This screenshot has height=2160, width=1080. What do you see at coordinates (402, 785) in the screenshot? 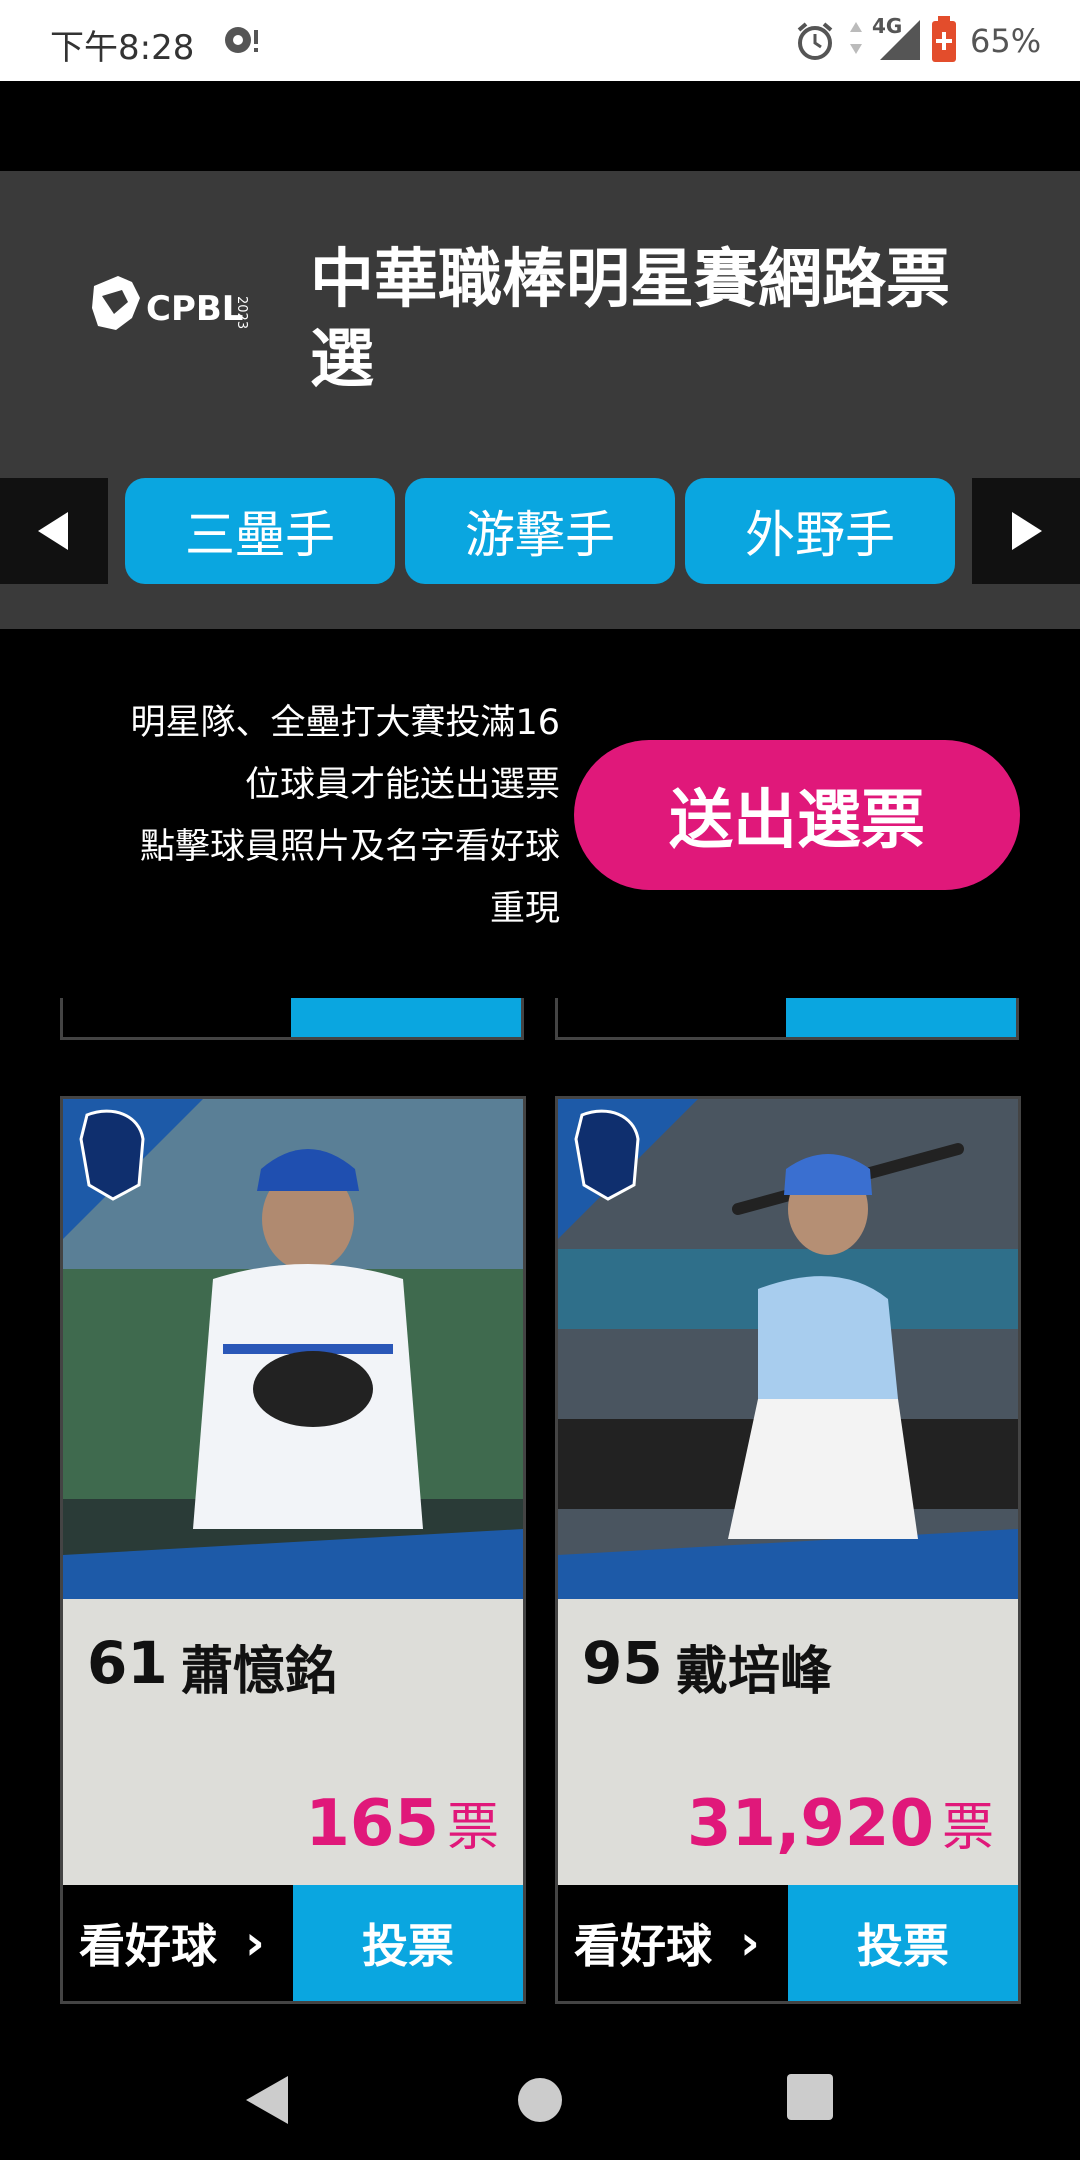
I see `notice-line: 位球員才能送出選票` at bounding box center [402, 785].